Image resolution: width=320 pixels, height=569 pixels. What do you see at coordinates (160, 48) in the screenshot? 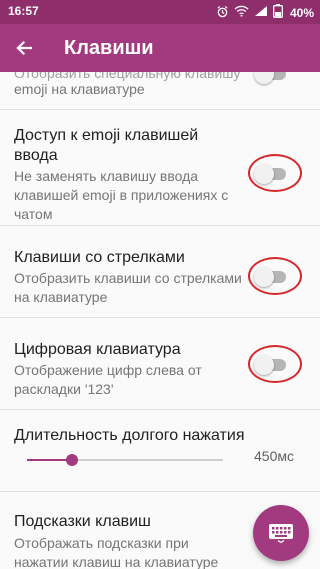
I see `app-bar: Клавиши` at bounding box center [160, 48].